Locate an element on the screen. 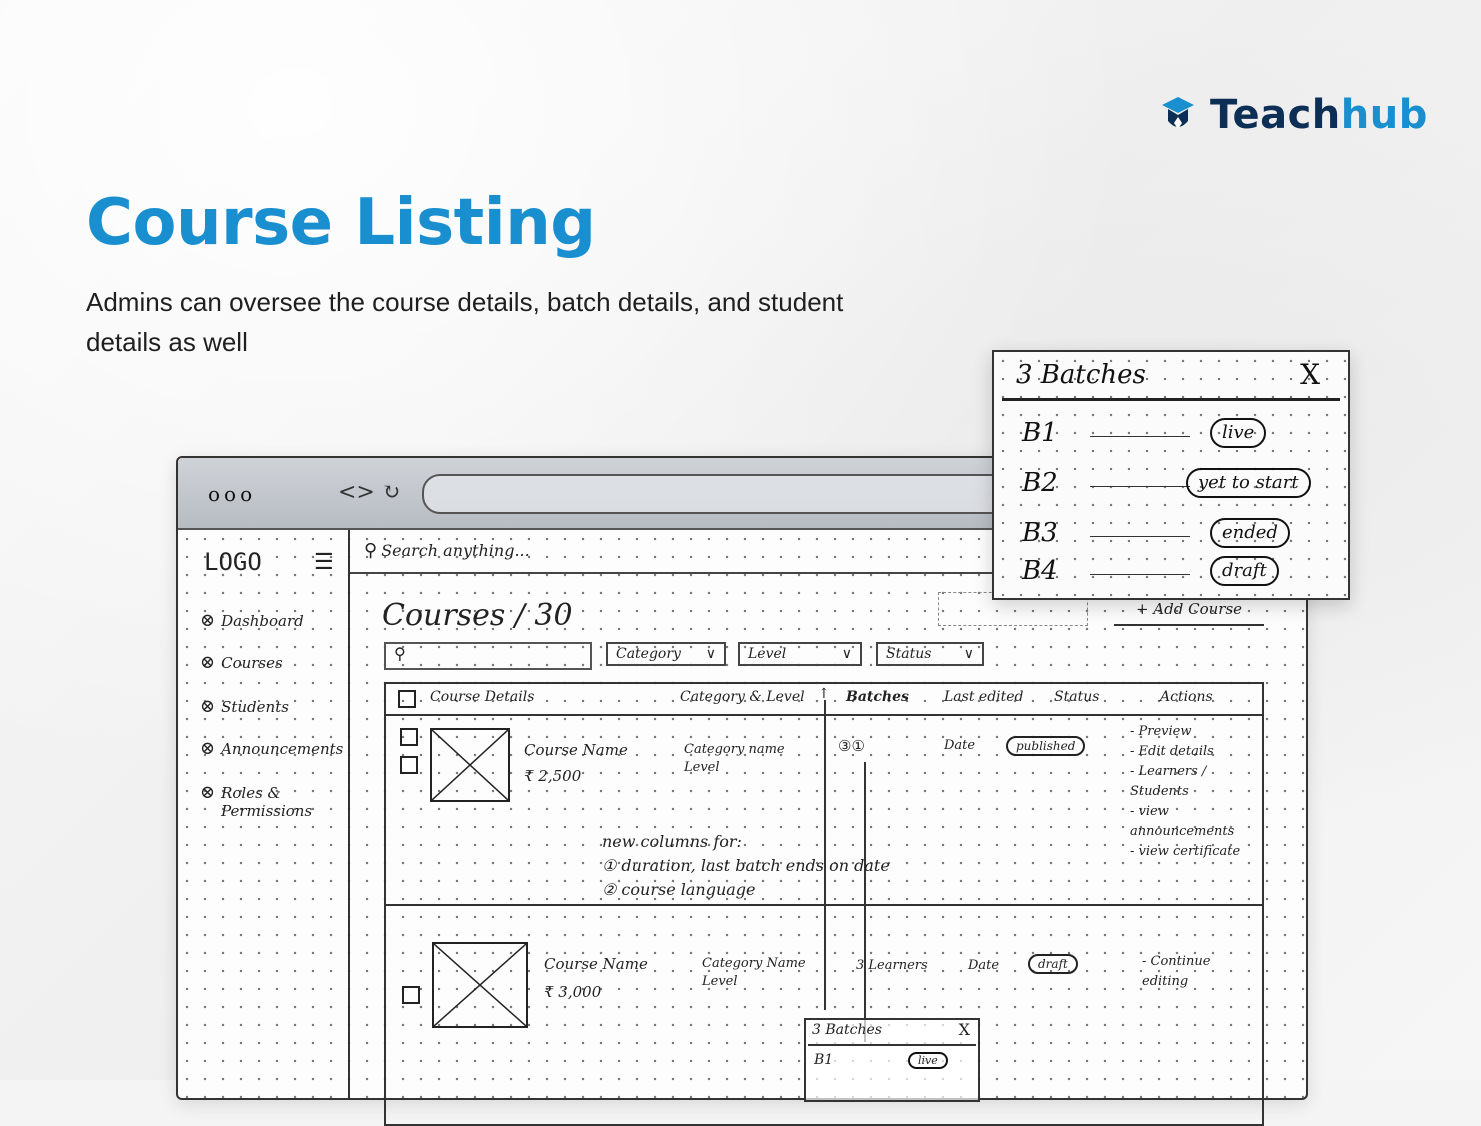 The height and width of the screenshot is (1126, 1481). sidebar-logo: LOGO is located at coordinates (233, 562).